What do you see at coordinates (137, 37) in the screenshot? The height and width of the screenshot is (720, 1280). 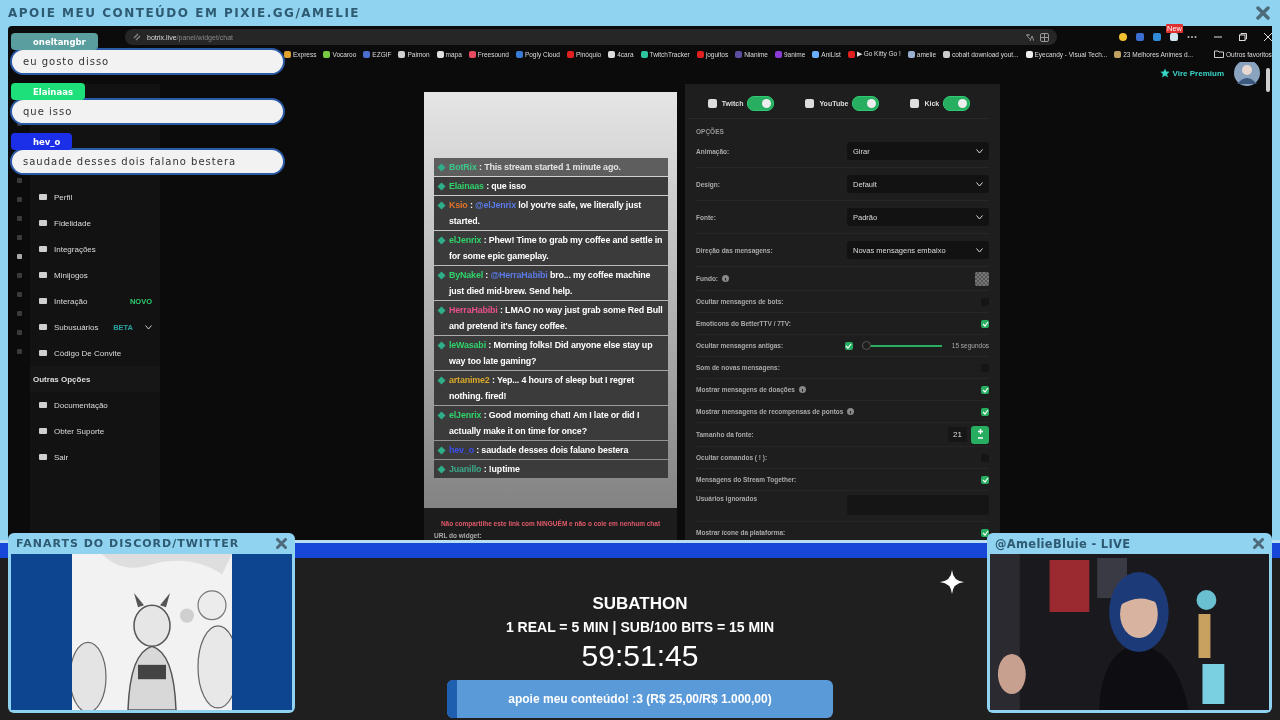 I see `link-icon` at bounding box center [137, 37].